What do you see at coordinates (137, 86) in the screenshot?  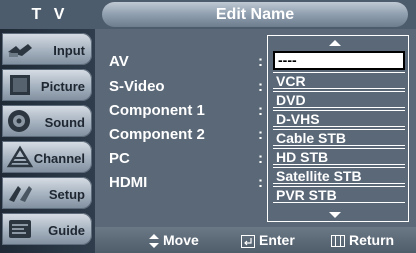 I see `source-label-s-video: S-Video` at bounding box center [137, 86].